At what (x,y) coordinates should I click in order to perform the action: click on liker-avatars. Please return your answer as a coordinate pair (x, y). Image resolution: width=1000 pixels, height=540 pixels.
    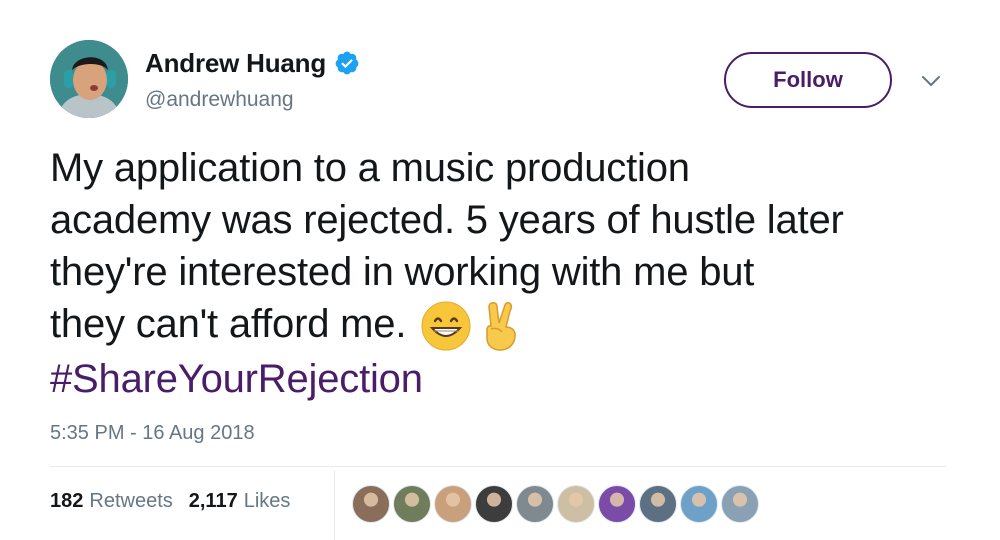
    Looking at the image, I should click on (557, 505).